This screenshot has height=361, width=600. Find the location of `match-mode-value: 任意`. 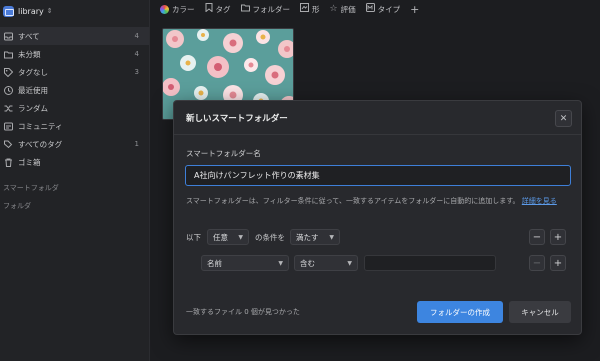

match-mode-value: 任意 is located at coordinates (220, 237).